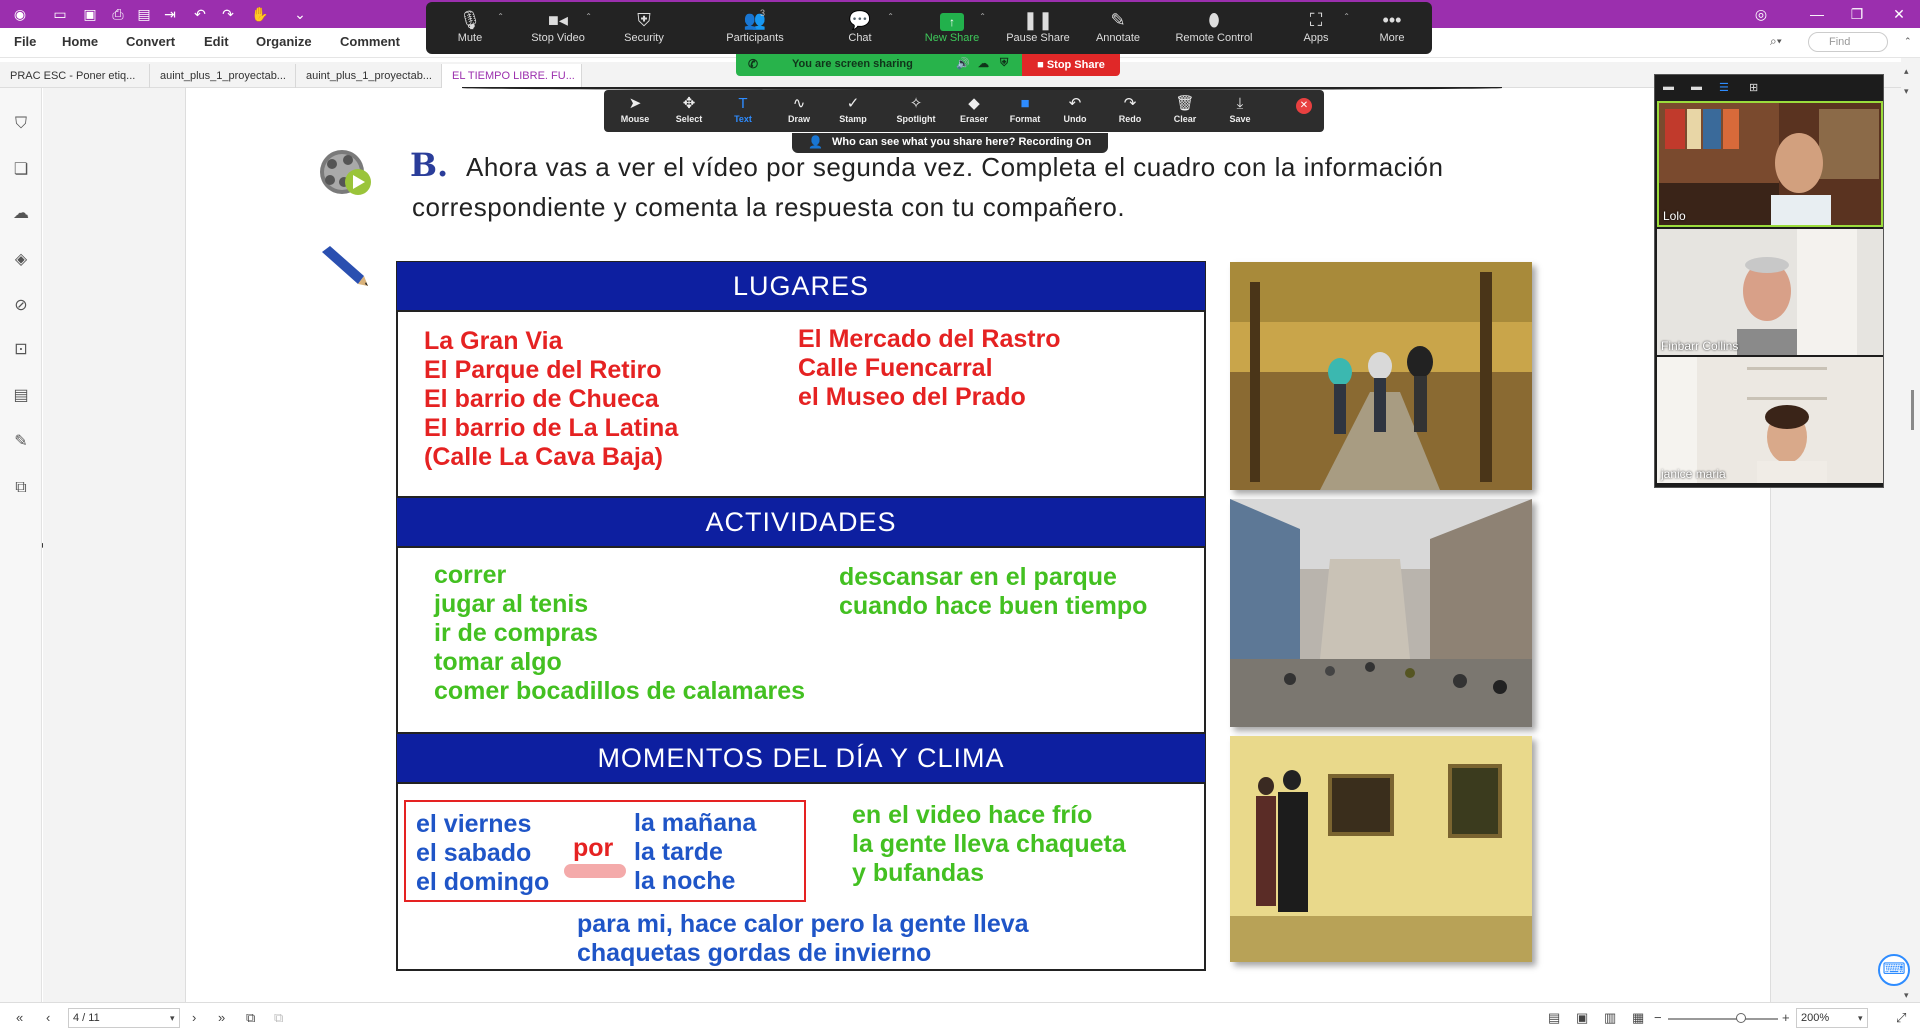 This screenshot has height=1032, width=1920. I want to click on menu-home: Home, so click(80, 41).